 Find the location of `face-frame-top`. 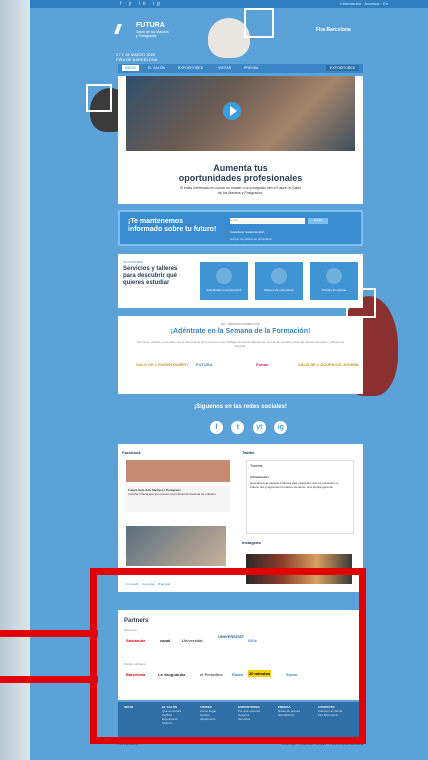

face-frame-top is located at coordinates (259, 23).